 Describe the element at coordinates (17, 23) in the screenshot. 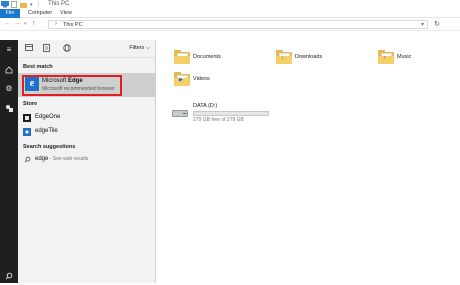

I see `forward-button: →` at that location.